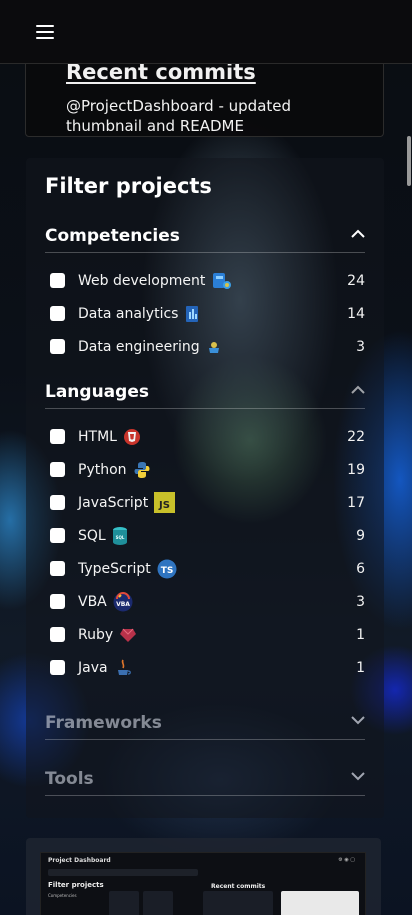  I want to click on filter-item-sql: SQL SQL 9, so click(205, 535).